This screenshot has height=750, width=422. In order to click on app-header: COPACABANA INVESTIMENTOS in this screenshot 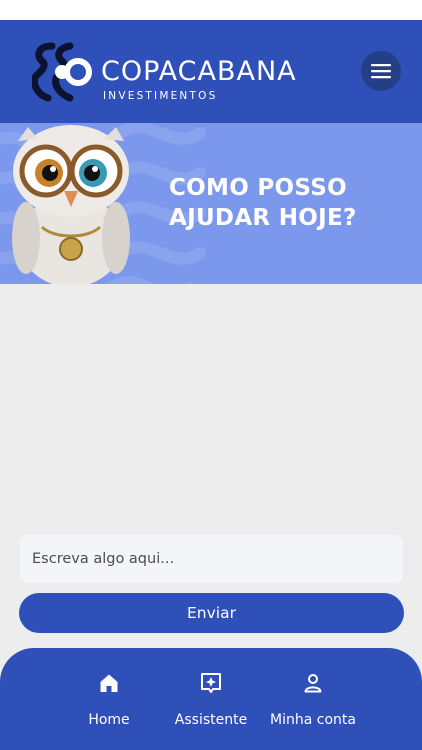, I will do `click(211, 71)`.